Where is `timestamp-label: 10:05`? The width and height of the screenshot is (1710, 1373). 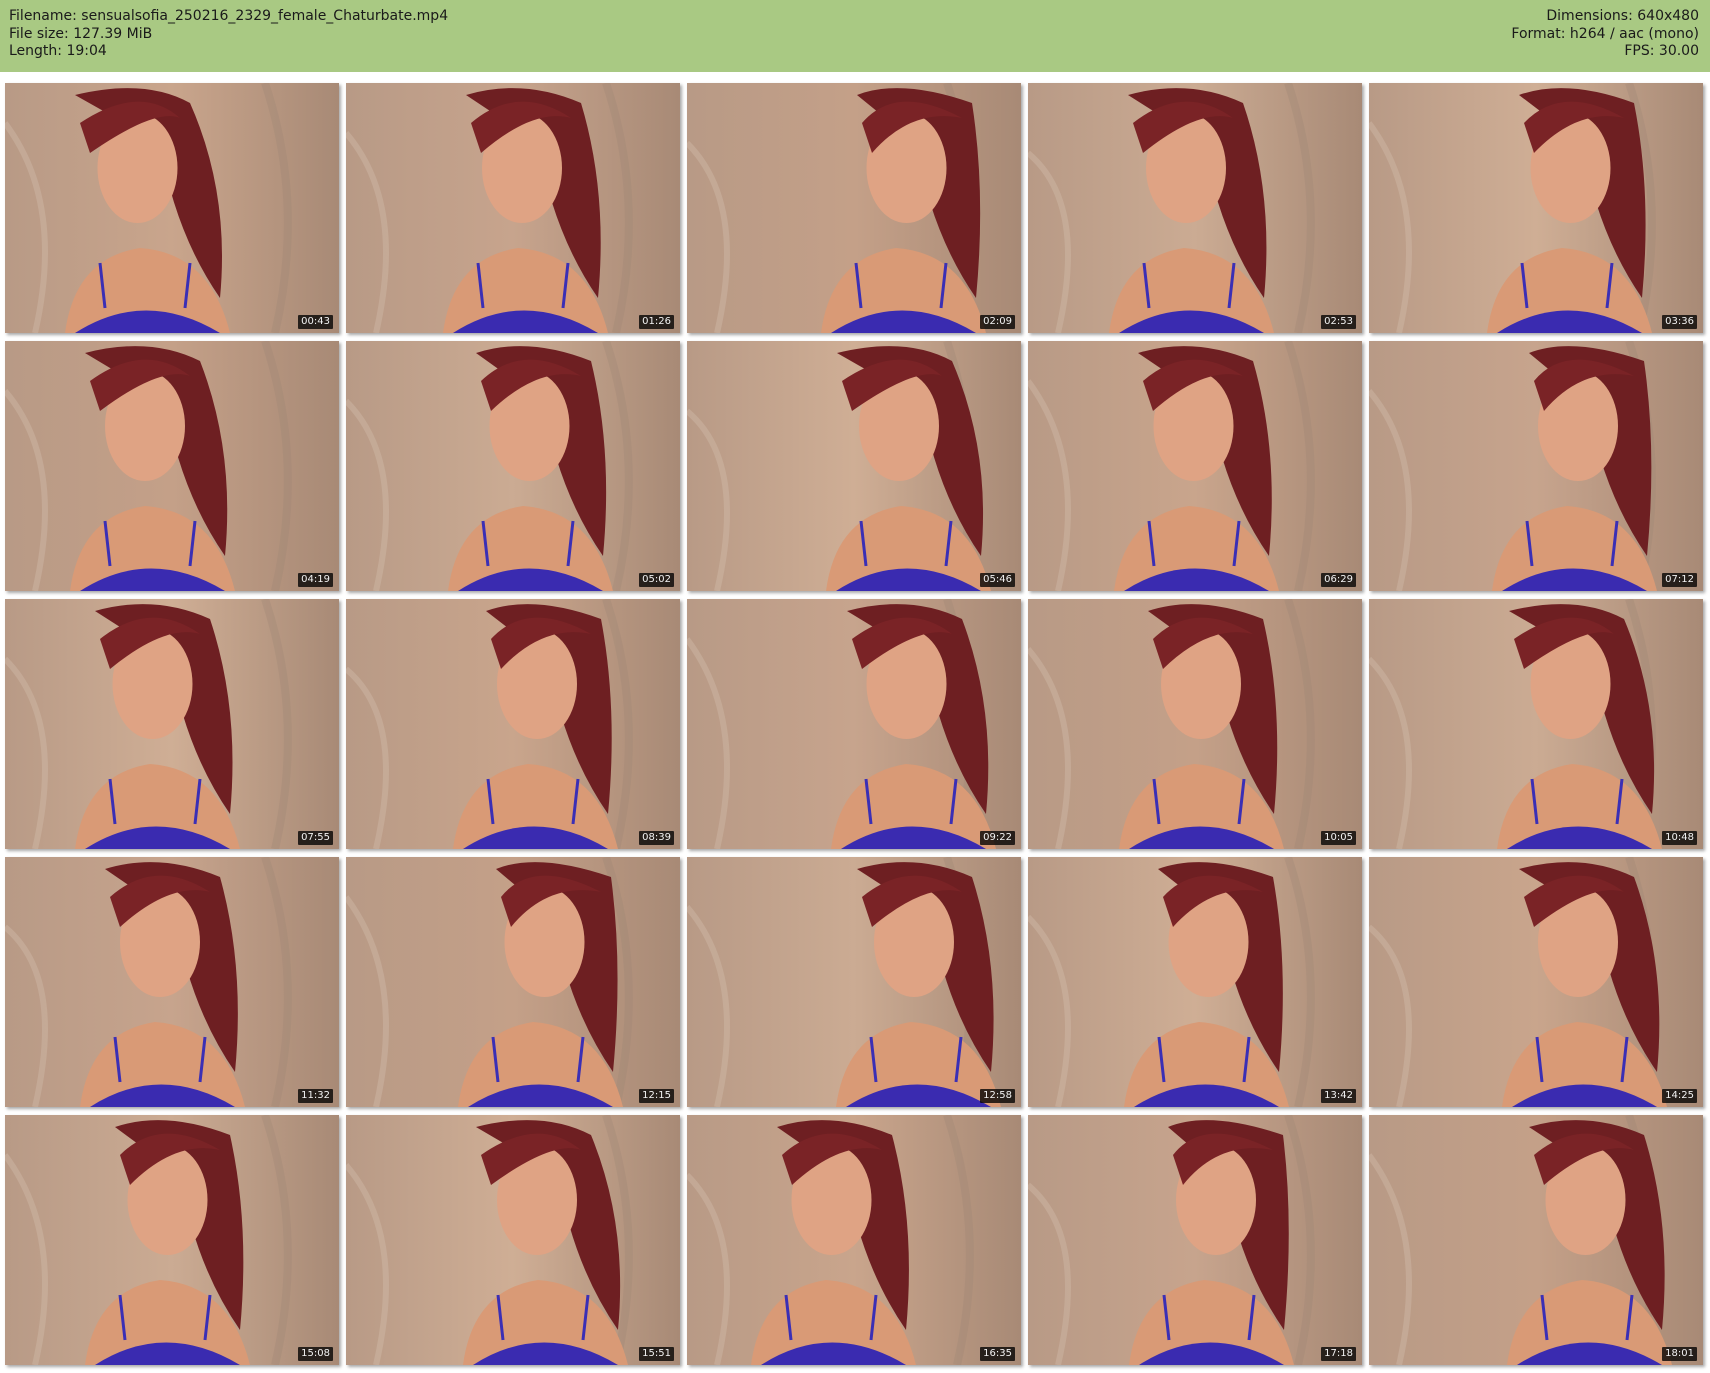
timestamp-label: 10:05 is located at coordinates (1338, 838).